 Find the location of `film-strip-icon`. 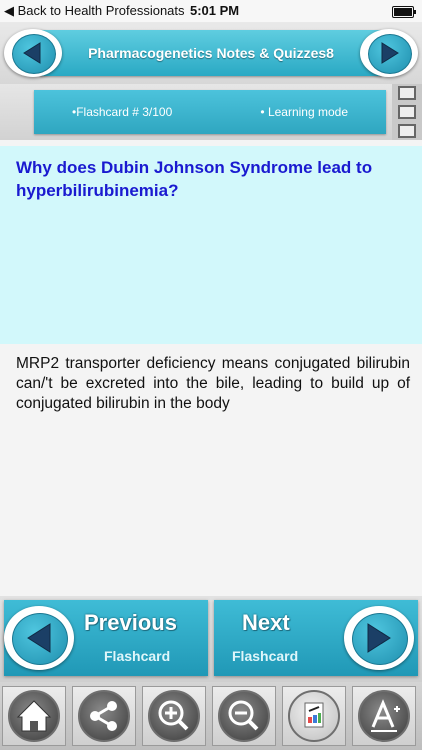

film-strip-icon is located at coordinates (407, 112).